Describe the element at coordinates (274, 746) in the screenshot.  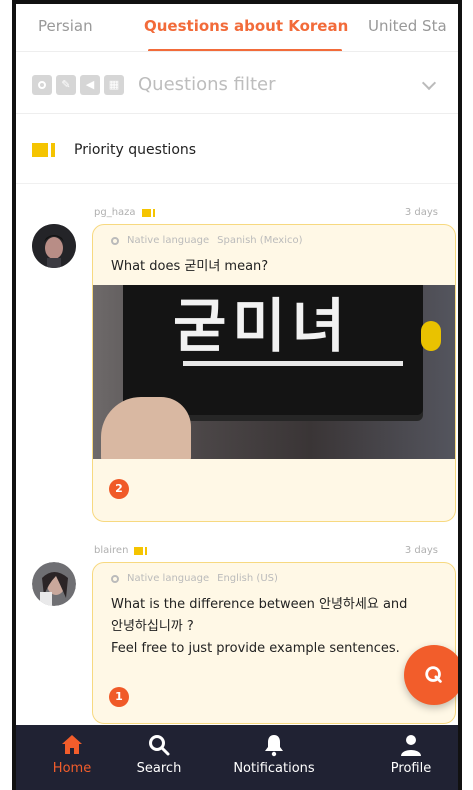
I see `bell-icon` at that location.